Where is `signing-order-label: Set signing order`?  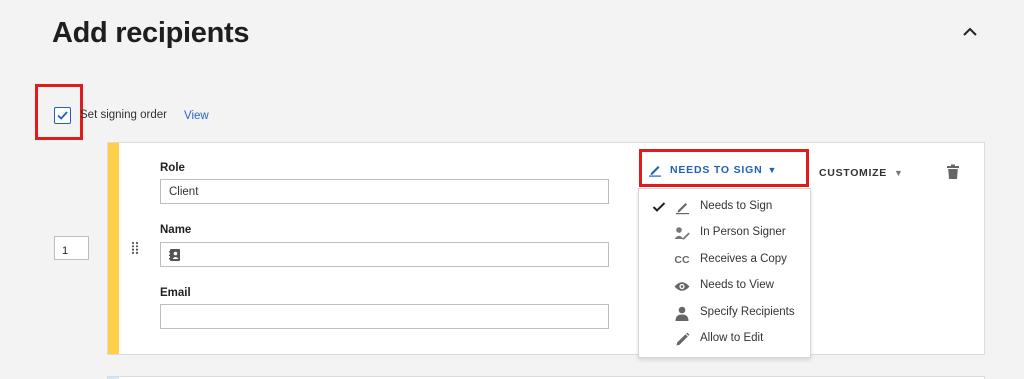 signing-order-label: Set signing order is located at coordinates (123, 115).